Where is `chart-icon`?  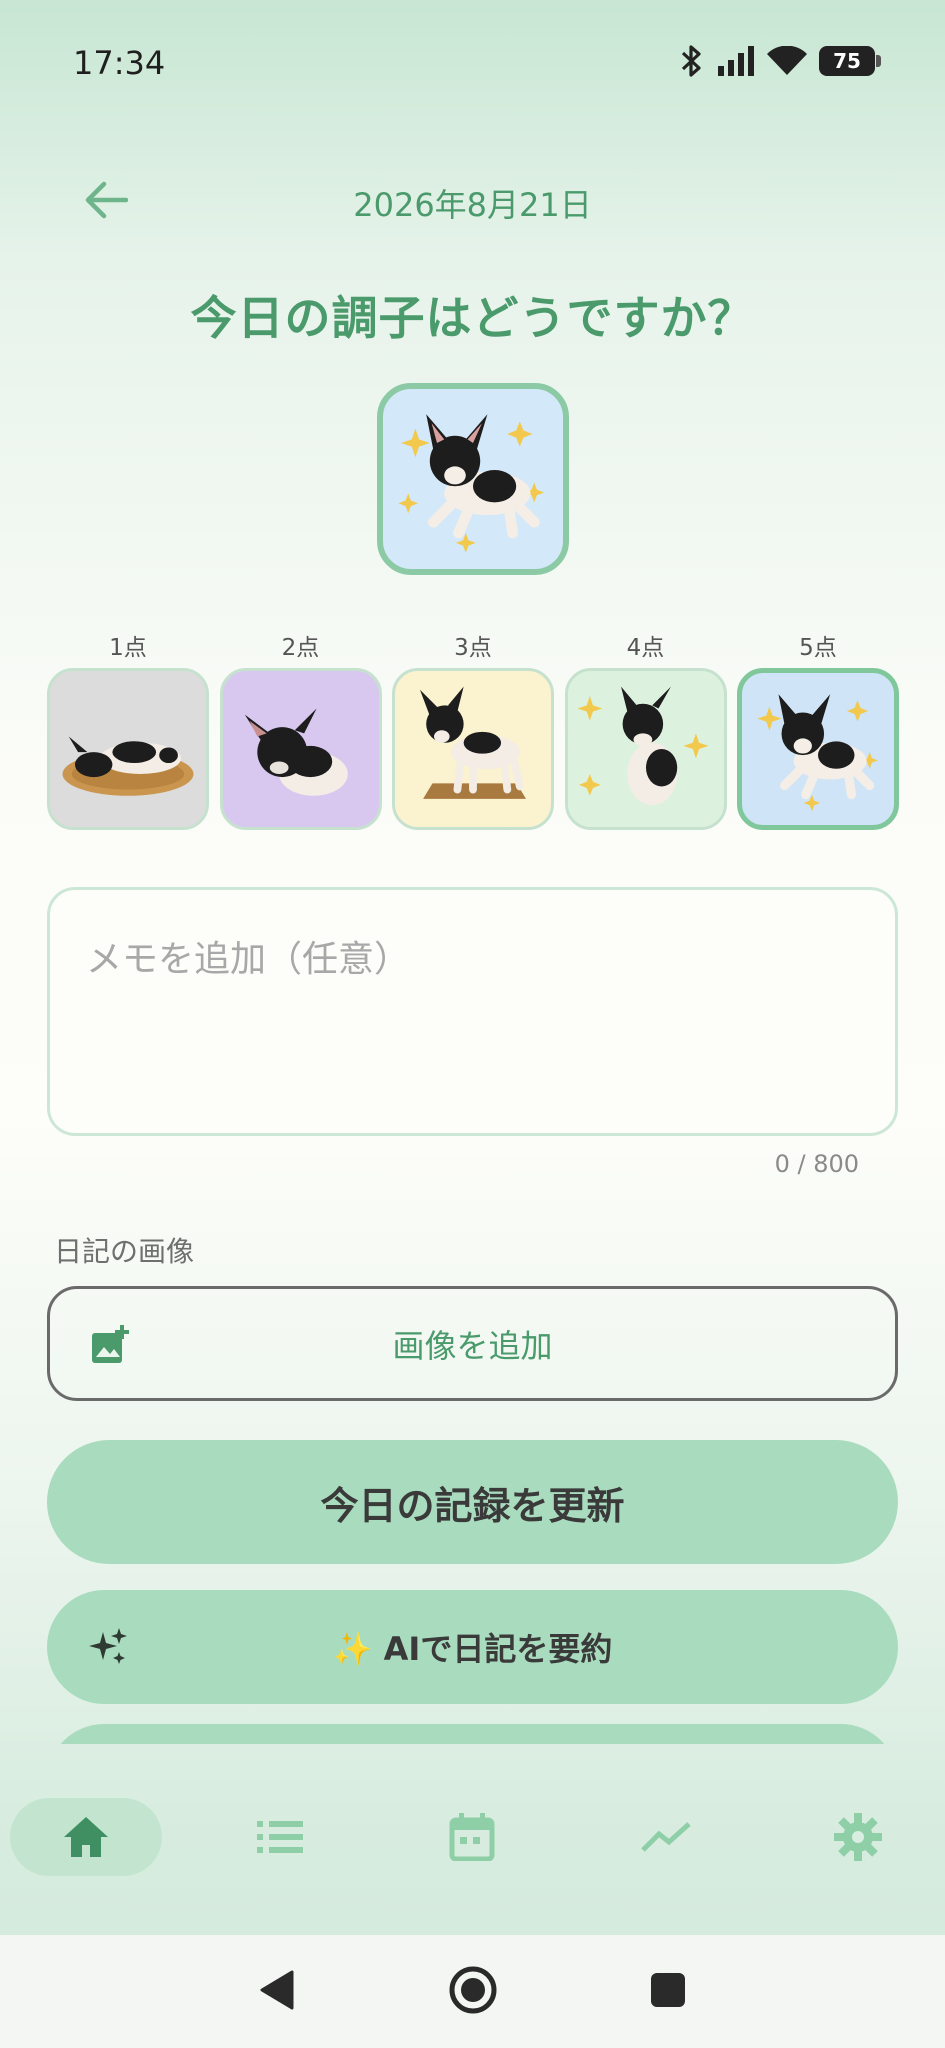
chart-icon is located at coordinates (666, 1837).